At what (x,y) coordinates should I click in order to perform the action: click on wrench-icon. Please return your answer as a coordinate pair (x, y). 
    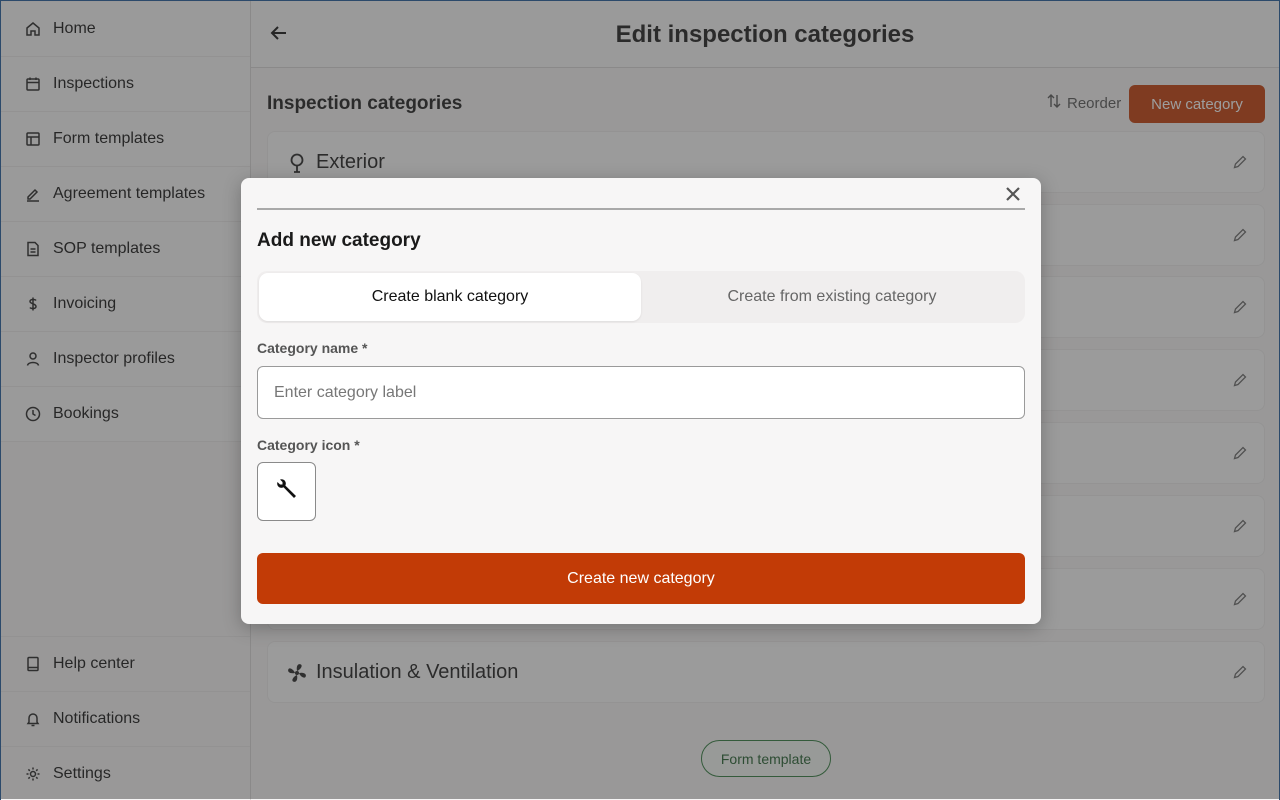
    Looking at the image, I should click on (287, 491).